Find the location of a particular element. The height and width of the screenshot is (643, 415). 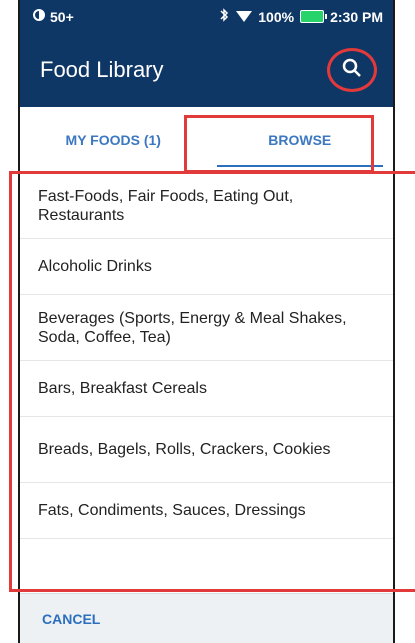

list-item: Fats, Condiments, Sauces, Dressings is located at coordinates (206, 511).